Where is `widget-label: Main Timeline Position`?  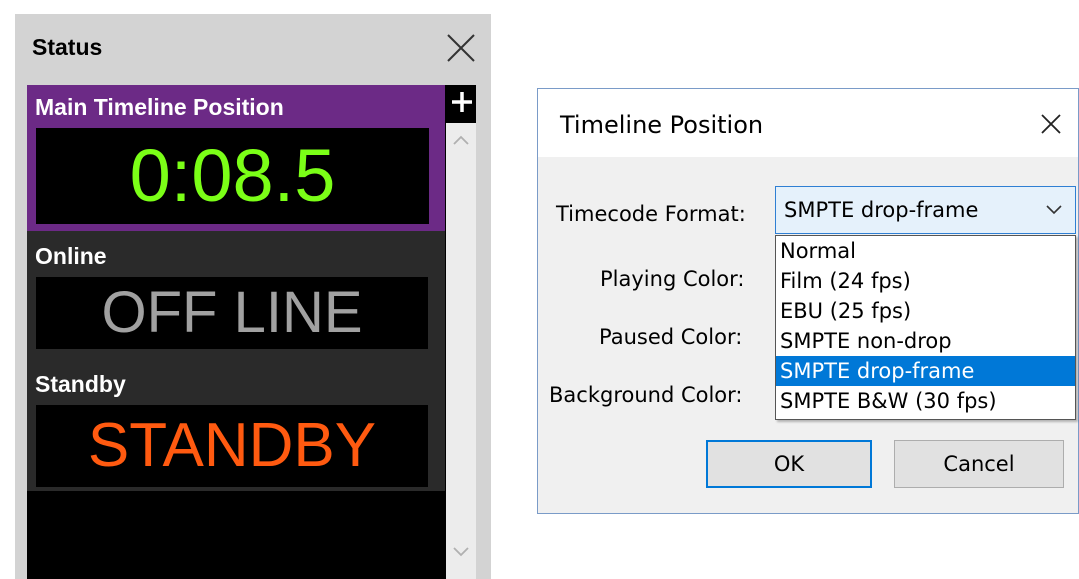
widget-label: Main Timeline Position is located at coordinates (159, 107).